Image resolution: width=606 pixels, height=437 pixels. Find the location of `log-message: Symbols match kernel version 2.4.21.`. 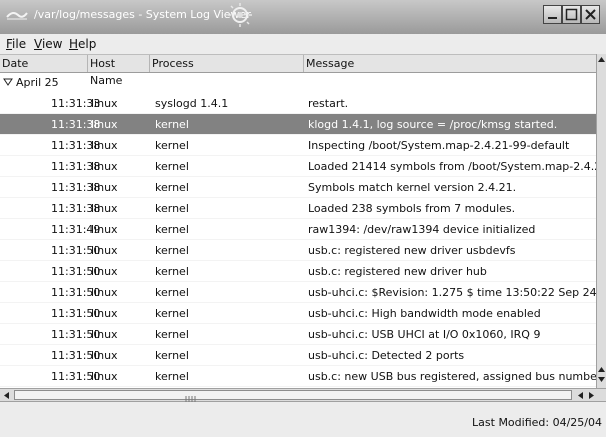

log-message: Symbols match kernel version 2.4.21. is located at coordinates (412, 187).